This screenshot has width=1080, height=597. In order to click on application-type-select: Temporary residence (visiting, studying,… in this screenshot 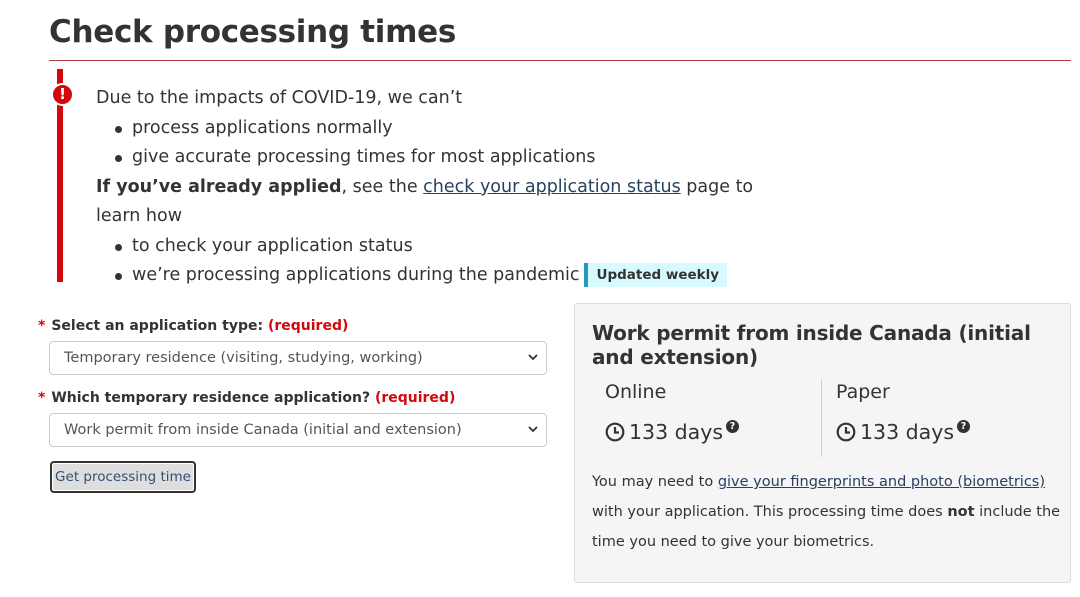, I will do `click(298, 358)`.